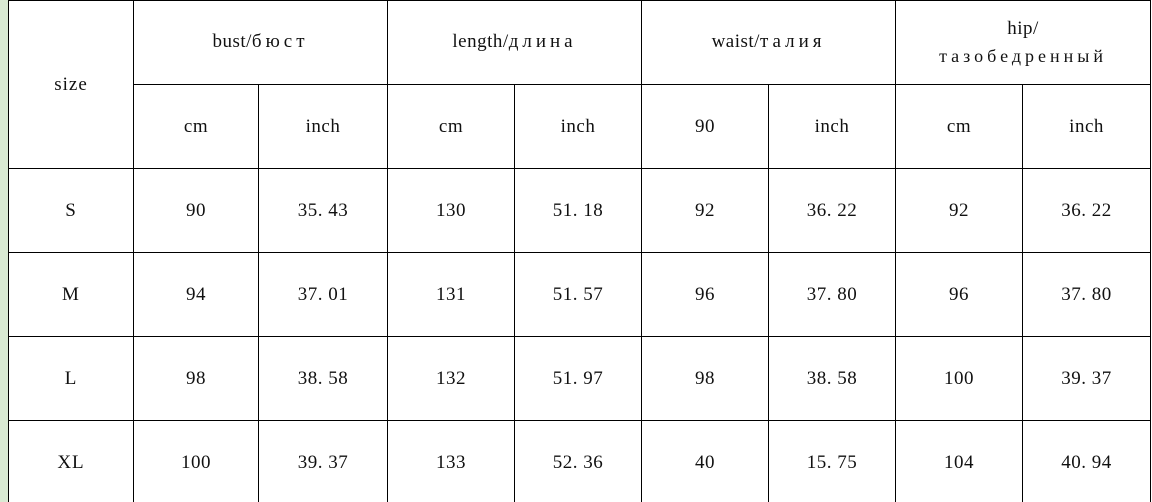  Describe the element at coordinates (832, 294) in the screenshot. I see `cell-waist-inch: 37. 80` at that location.